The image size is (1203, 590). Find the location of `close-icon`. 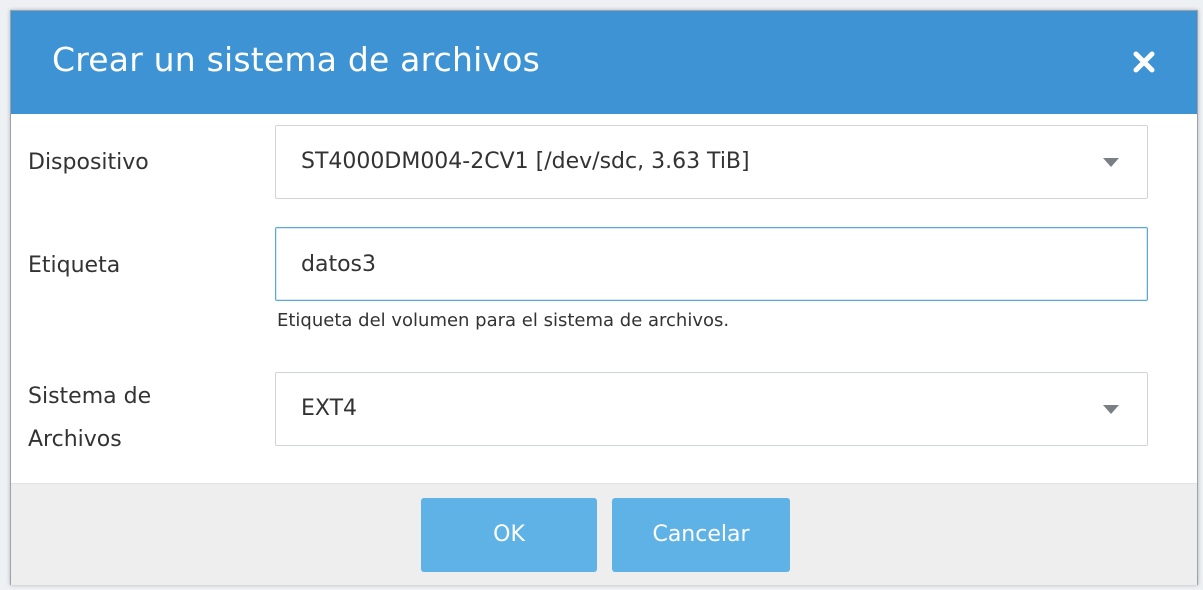

close-icon is located at coordinates (1144, 62).